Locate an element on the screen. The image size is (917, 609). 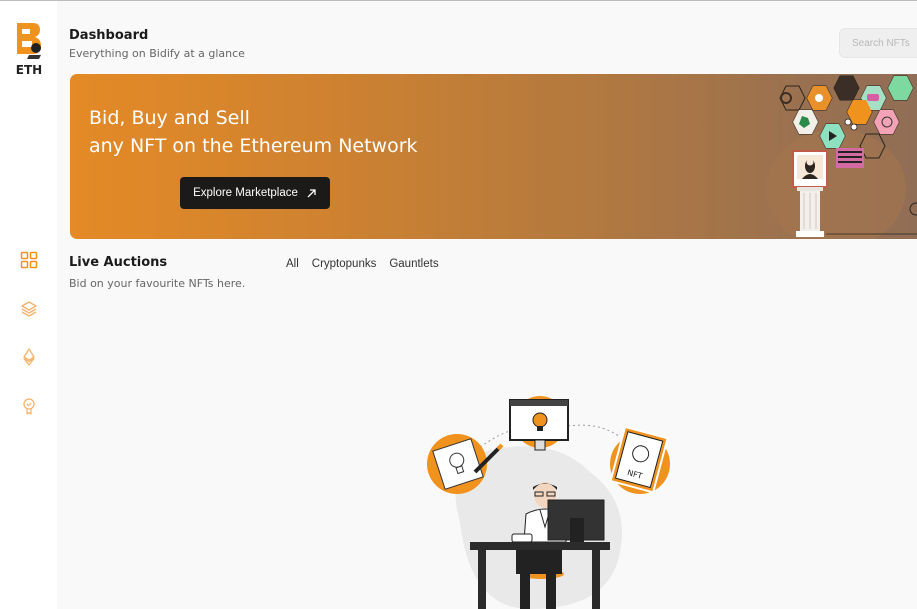
auction-filter-tabs: All Cryptopunks Gauntlets is located at coordinates (362, 264).